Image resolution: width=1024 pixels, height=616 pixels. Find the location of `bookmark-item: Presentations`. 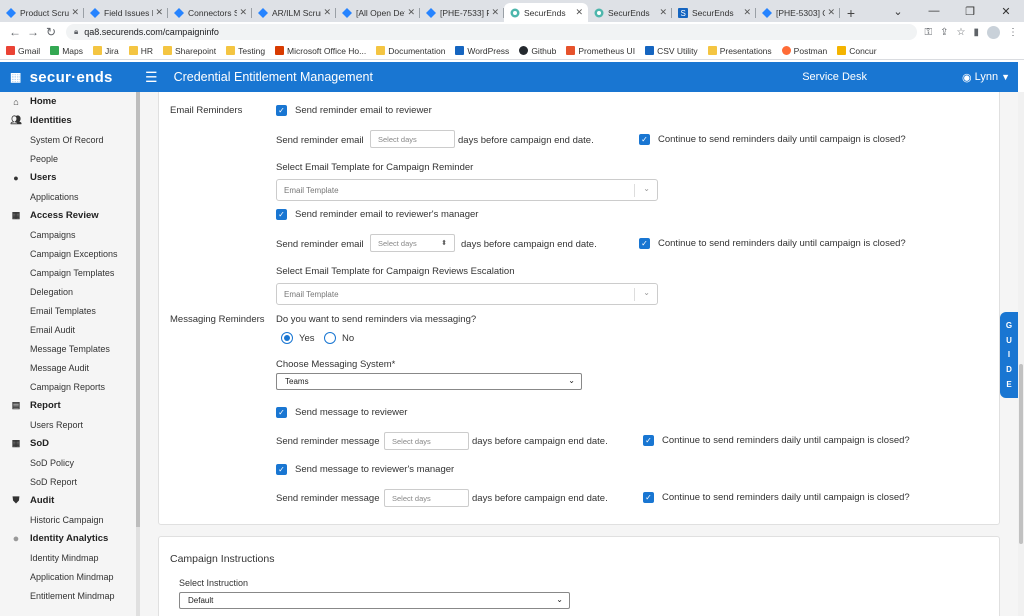

bookmark-item: Presentations is located at coordinates (739, 51).